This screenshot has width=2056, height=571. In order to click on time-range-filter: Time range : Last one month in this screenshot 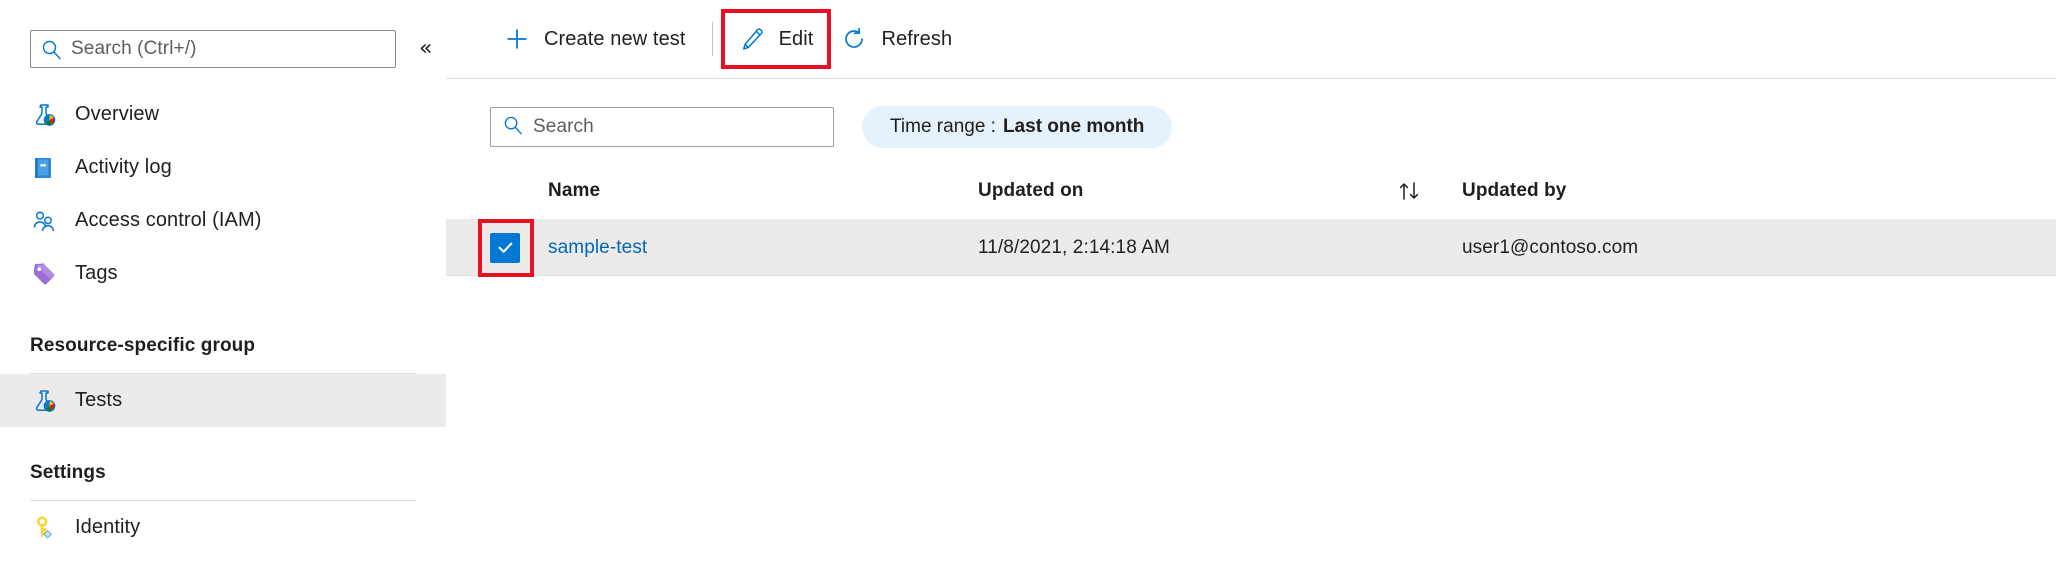, I will do `click(1017, 127)`.